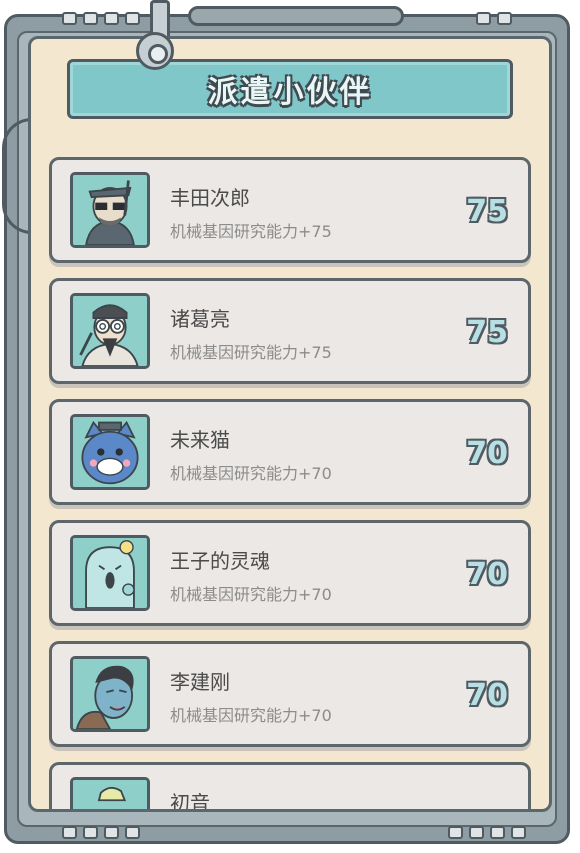 This screenshot has height=853, width=580. What do you see at coordinates (110, 694) in the screenshot?
I see `blue-face-man-avatar` at bounding box center [110, 694].